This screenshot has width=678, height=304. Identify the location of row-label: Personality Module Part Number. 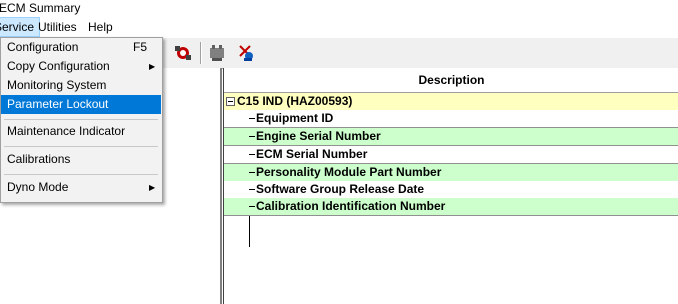
(349, 172).